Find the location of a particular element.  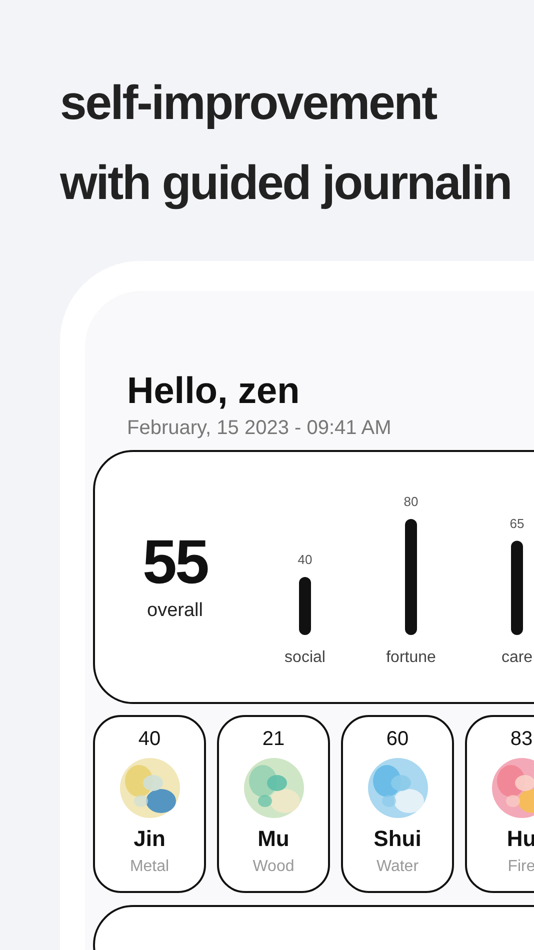

category-label: social is located at coordinates (305, 657).